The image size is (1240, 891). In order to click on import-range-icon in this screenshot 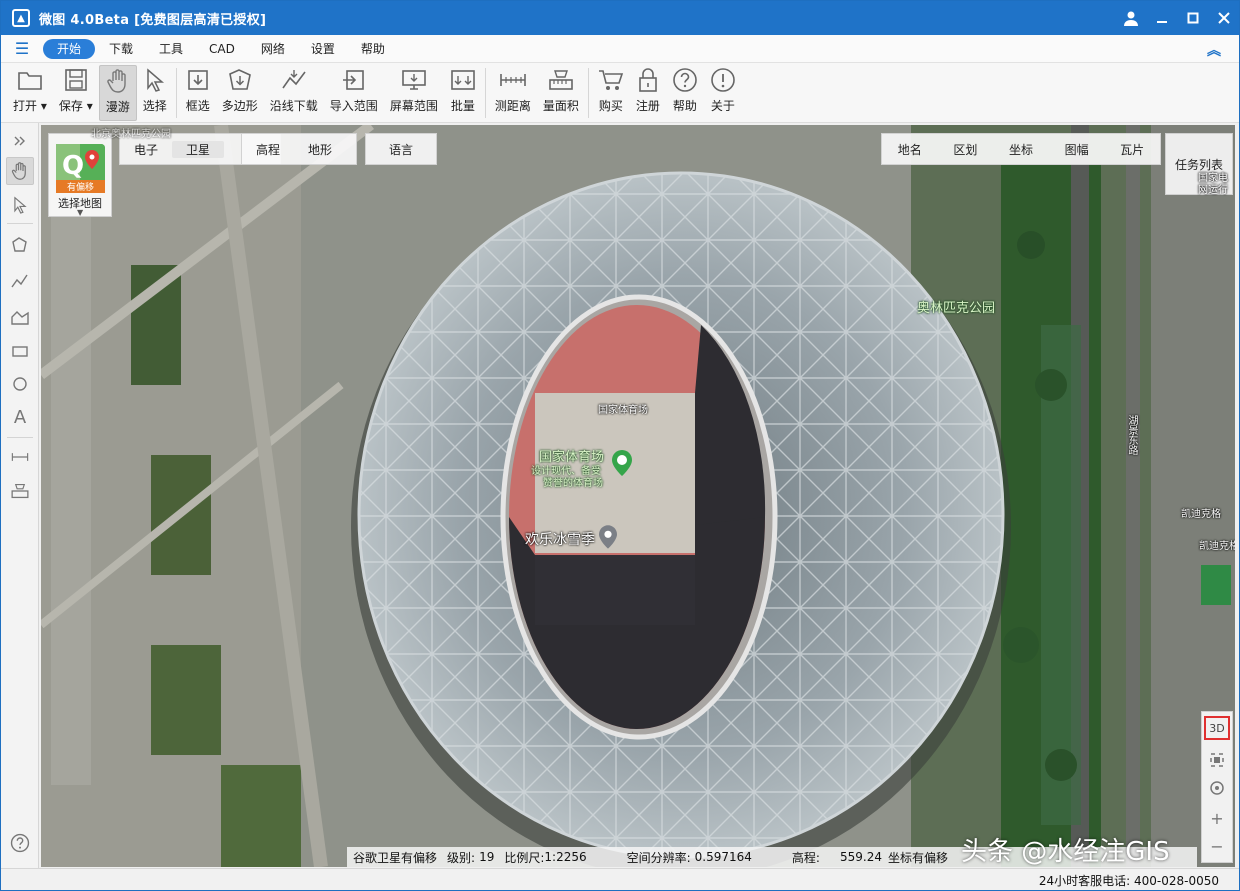, I will do `click(354, 80)`.